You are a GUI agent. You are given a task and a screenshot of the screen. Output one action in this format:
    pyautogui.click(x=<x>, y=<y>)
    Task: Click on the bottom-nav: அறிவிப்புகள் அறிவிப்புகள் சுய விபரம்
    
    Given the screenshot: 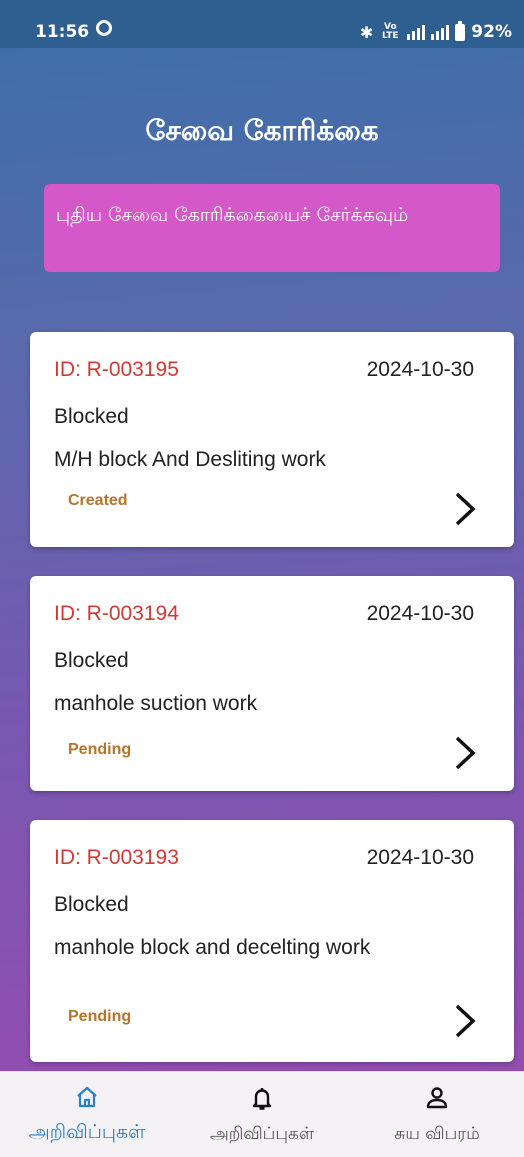 What is the action you would take?
    pyautogui.click(x=262, y=1114)
    